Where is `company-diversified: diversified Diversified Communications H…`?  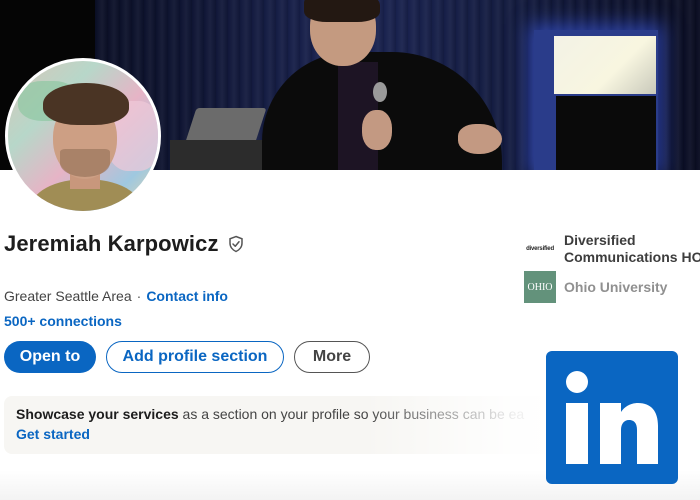 company-diversified: diversified Diversified Communications H… is located at coordinates (612, 249).